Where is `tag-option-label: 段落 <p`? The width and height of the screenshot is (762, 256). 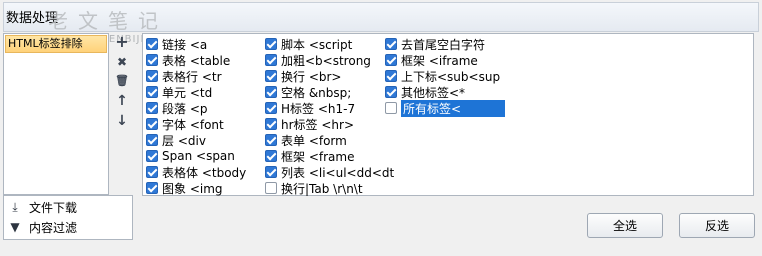
tag-option-label: 段落 <p is located at coordinates (185, 108).